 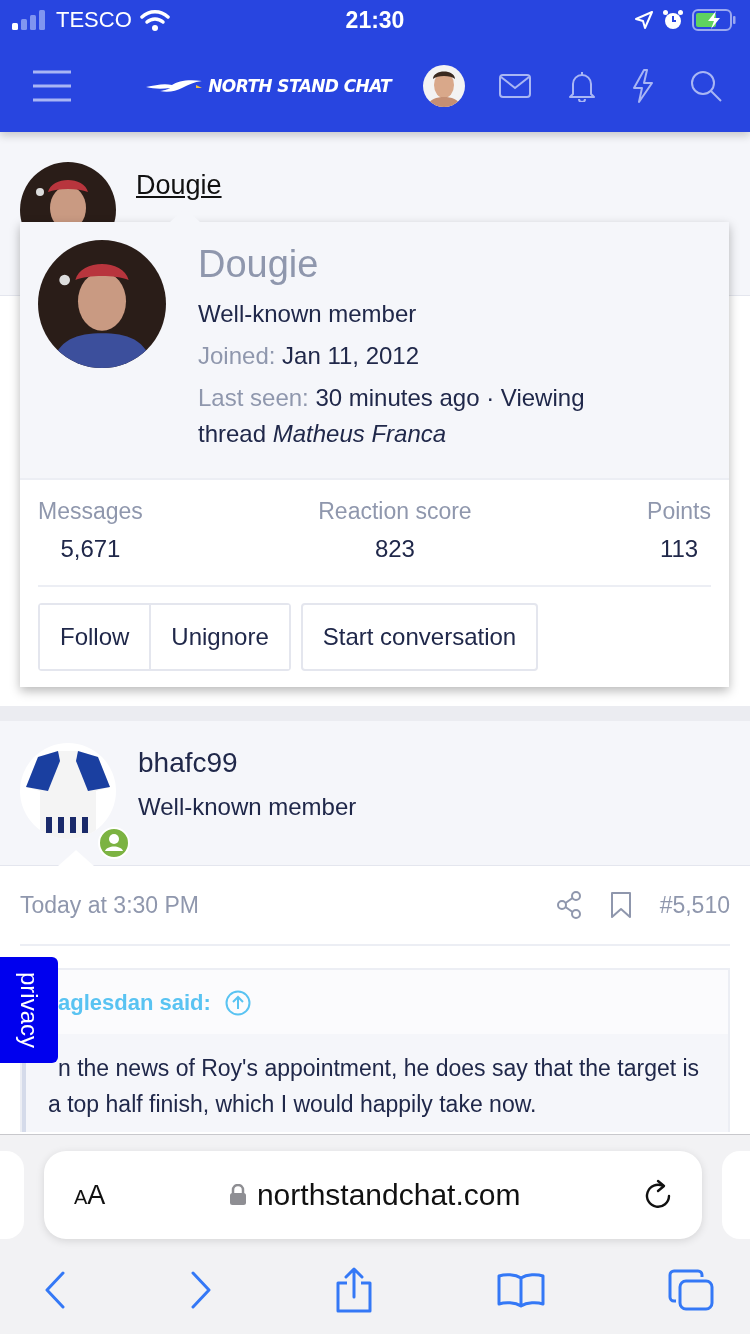 What do you see at coordinates (179, 186) in the screenshot?
I see `username-link: Dougie` at bounding box center [179, 186].